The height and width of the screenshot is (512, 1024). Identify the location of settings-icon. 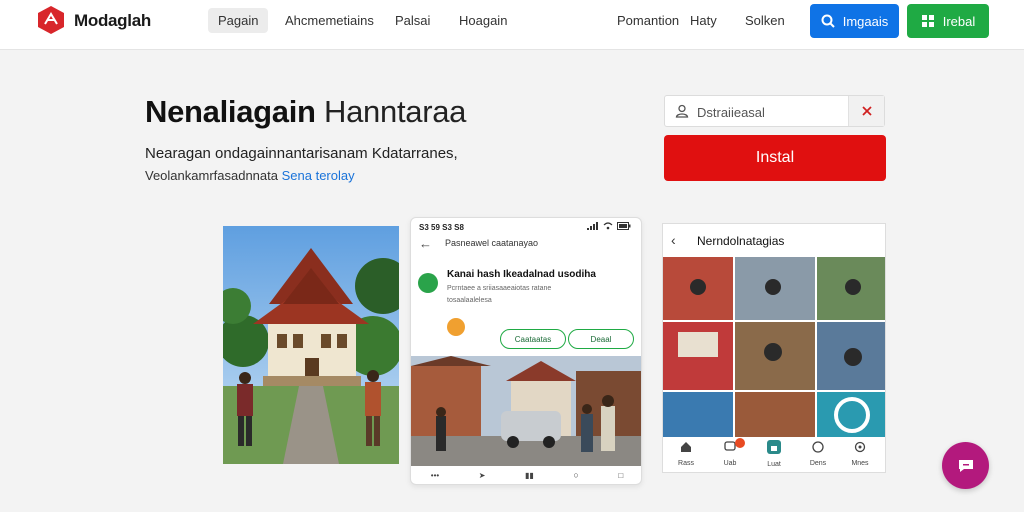
(860, 447).